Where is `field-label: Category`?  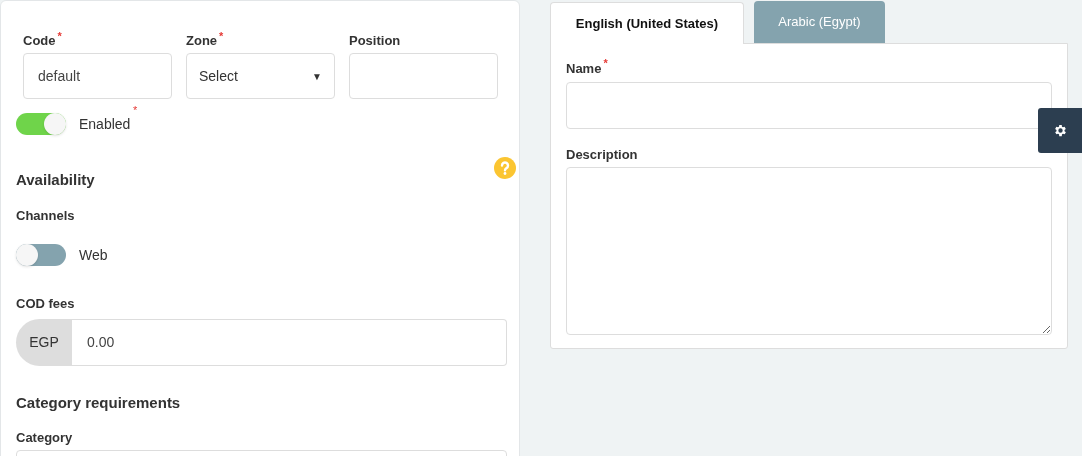 field-label: Category is located at coordinates (44, 438).